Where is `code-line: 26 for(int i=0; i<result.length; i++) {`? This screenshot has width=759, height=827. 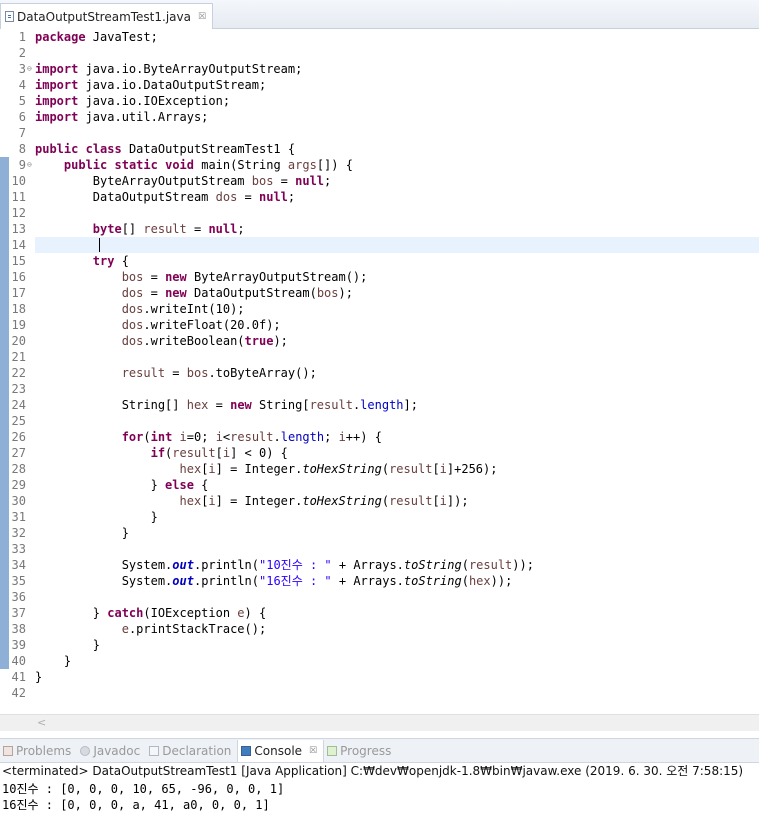 code-line: 26 for(int i=0; i<result.length; i++) { is located at coordinates (379, 437).